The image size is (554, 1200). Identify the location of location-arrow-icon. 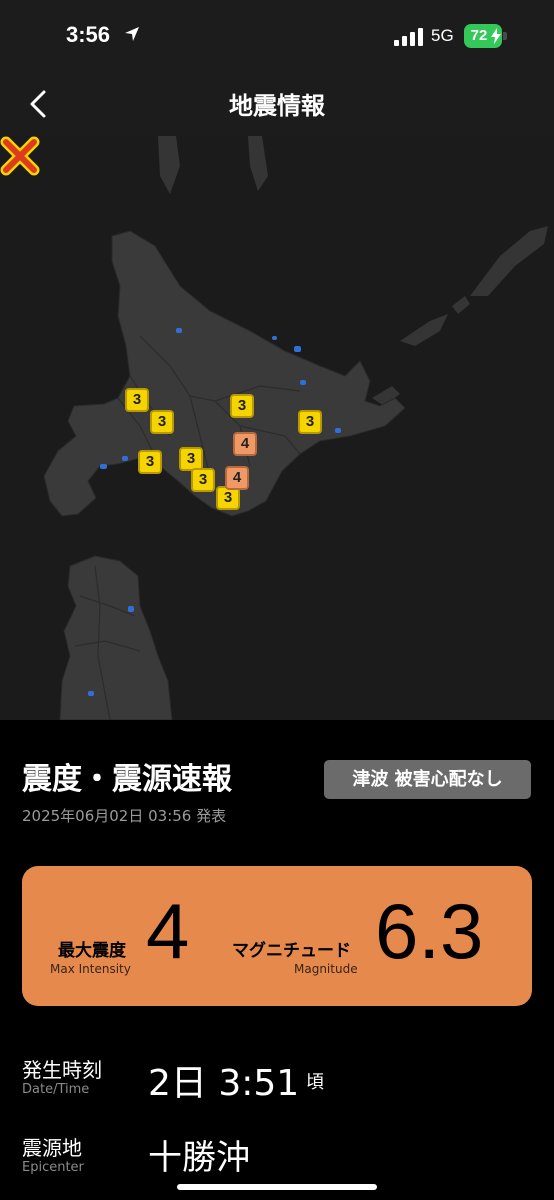
(132, 34).